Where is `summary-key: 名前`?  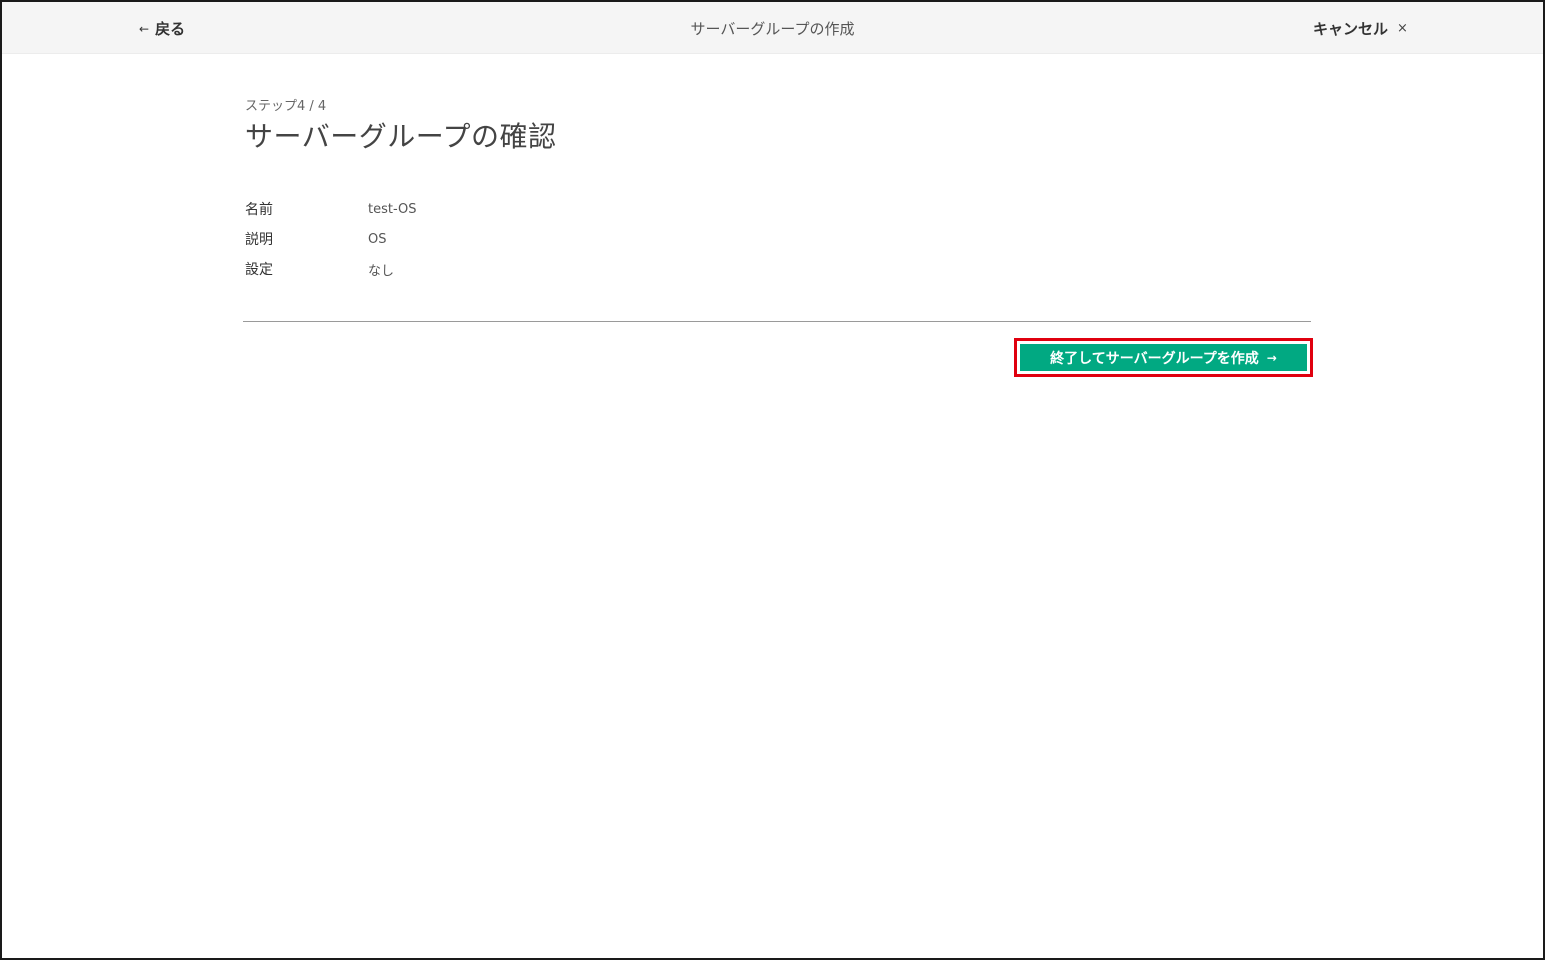
summary-key: 名前 is located at coordinates (259, 210).